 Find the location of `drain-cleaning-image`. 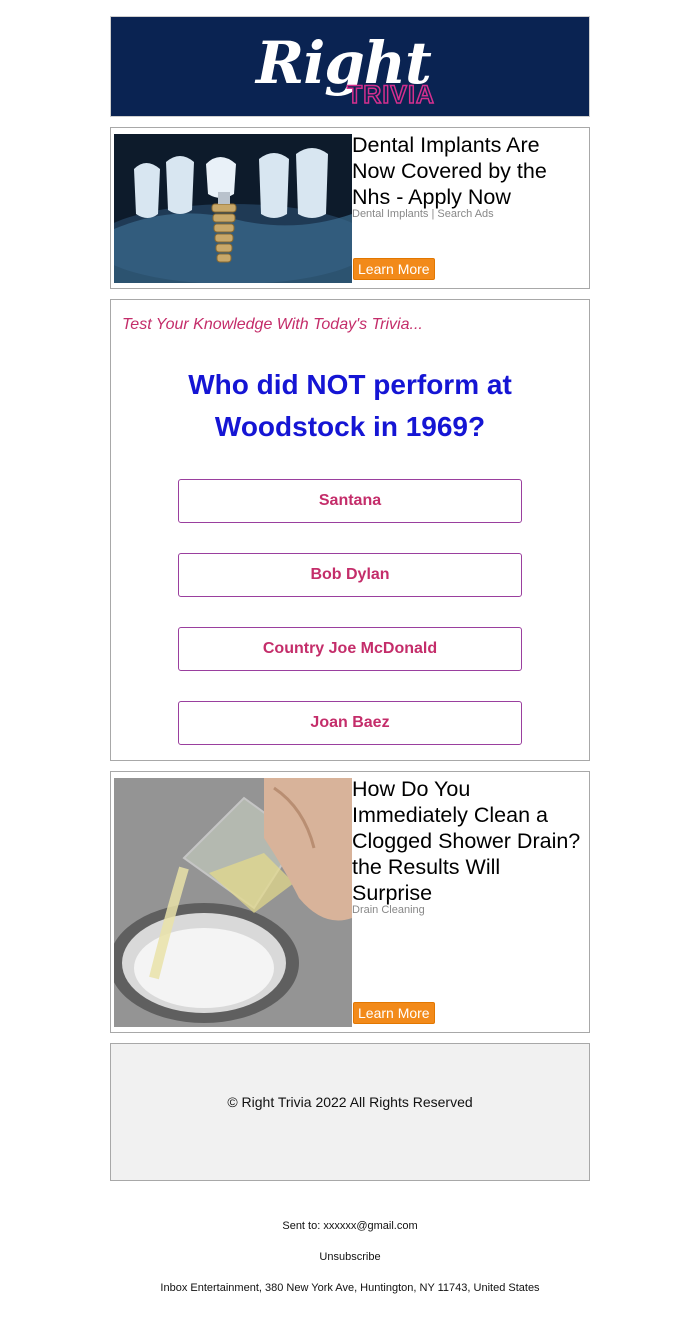

drain-cleaning-image is located at coordinates (233, 902).